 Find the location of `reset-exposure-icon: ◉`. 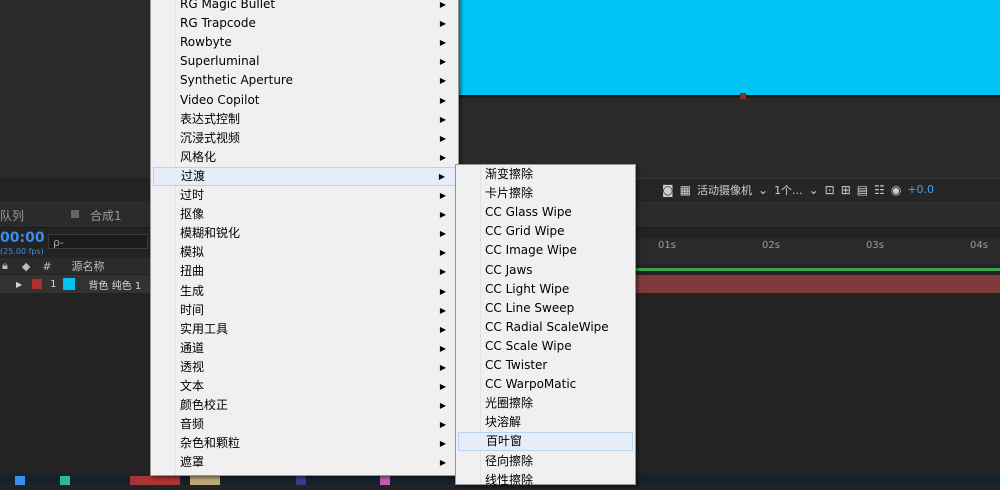

reset-exposure-icon: ◉ is located at coordinates (896, 190).